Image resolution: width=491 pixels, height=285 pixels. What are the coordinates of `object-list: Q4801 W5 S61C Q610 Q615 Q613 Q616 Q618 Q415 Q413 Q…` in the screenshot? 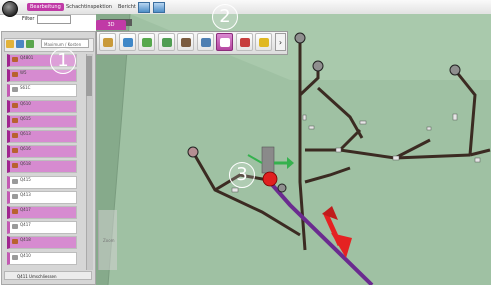 It's located at (46, 162).